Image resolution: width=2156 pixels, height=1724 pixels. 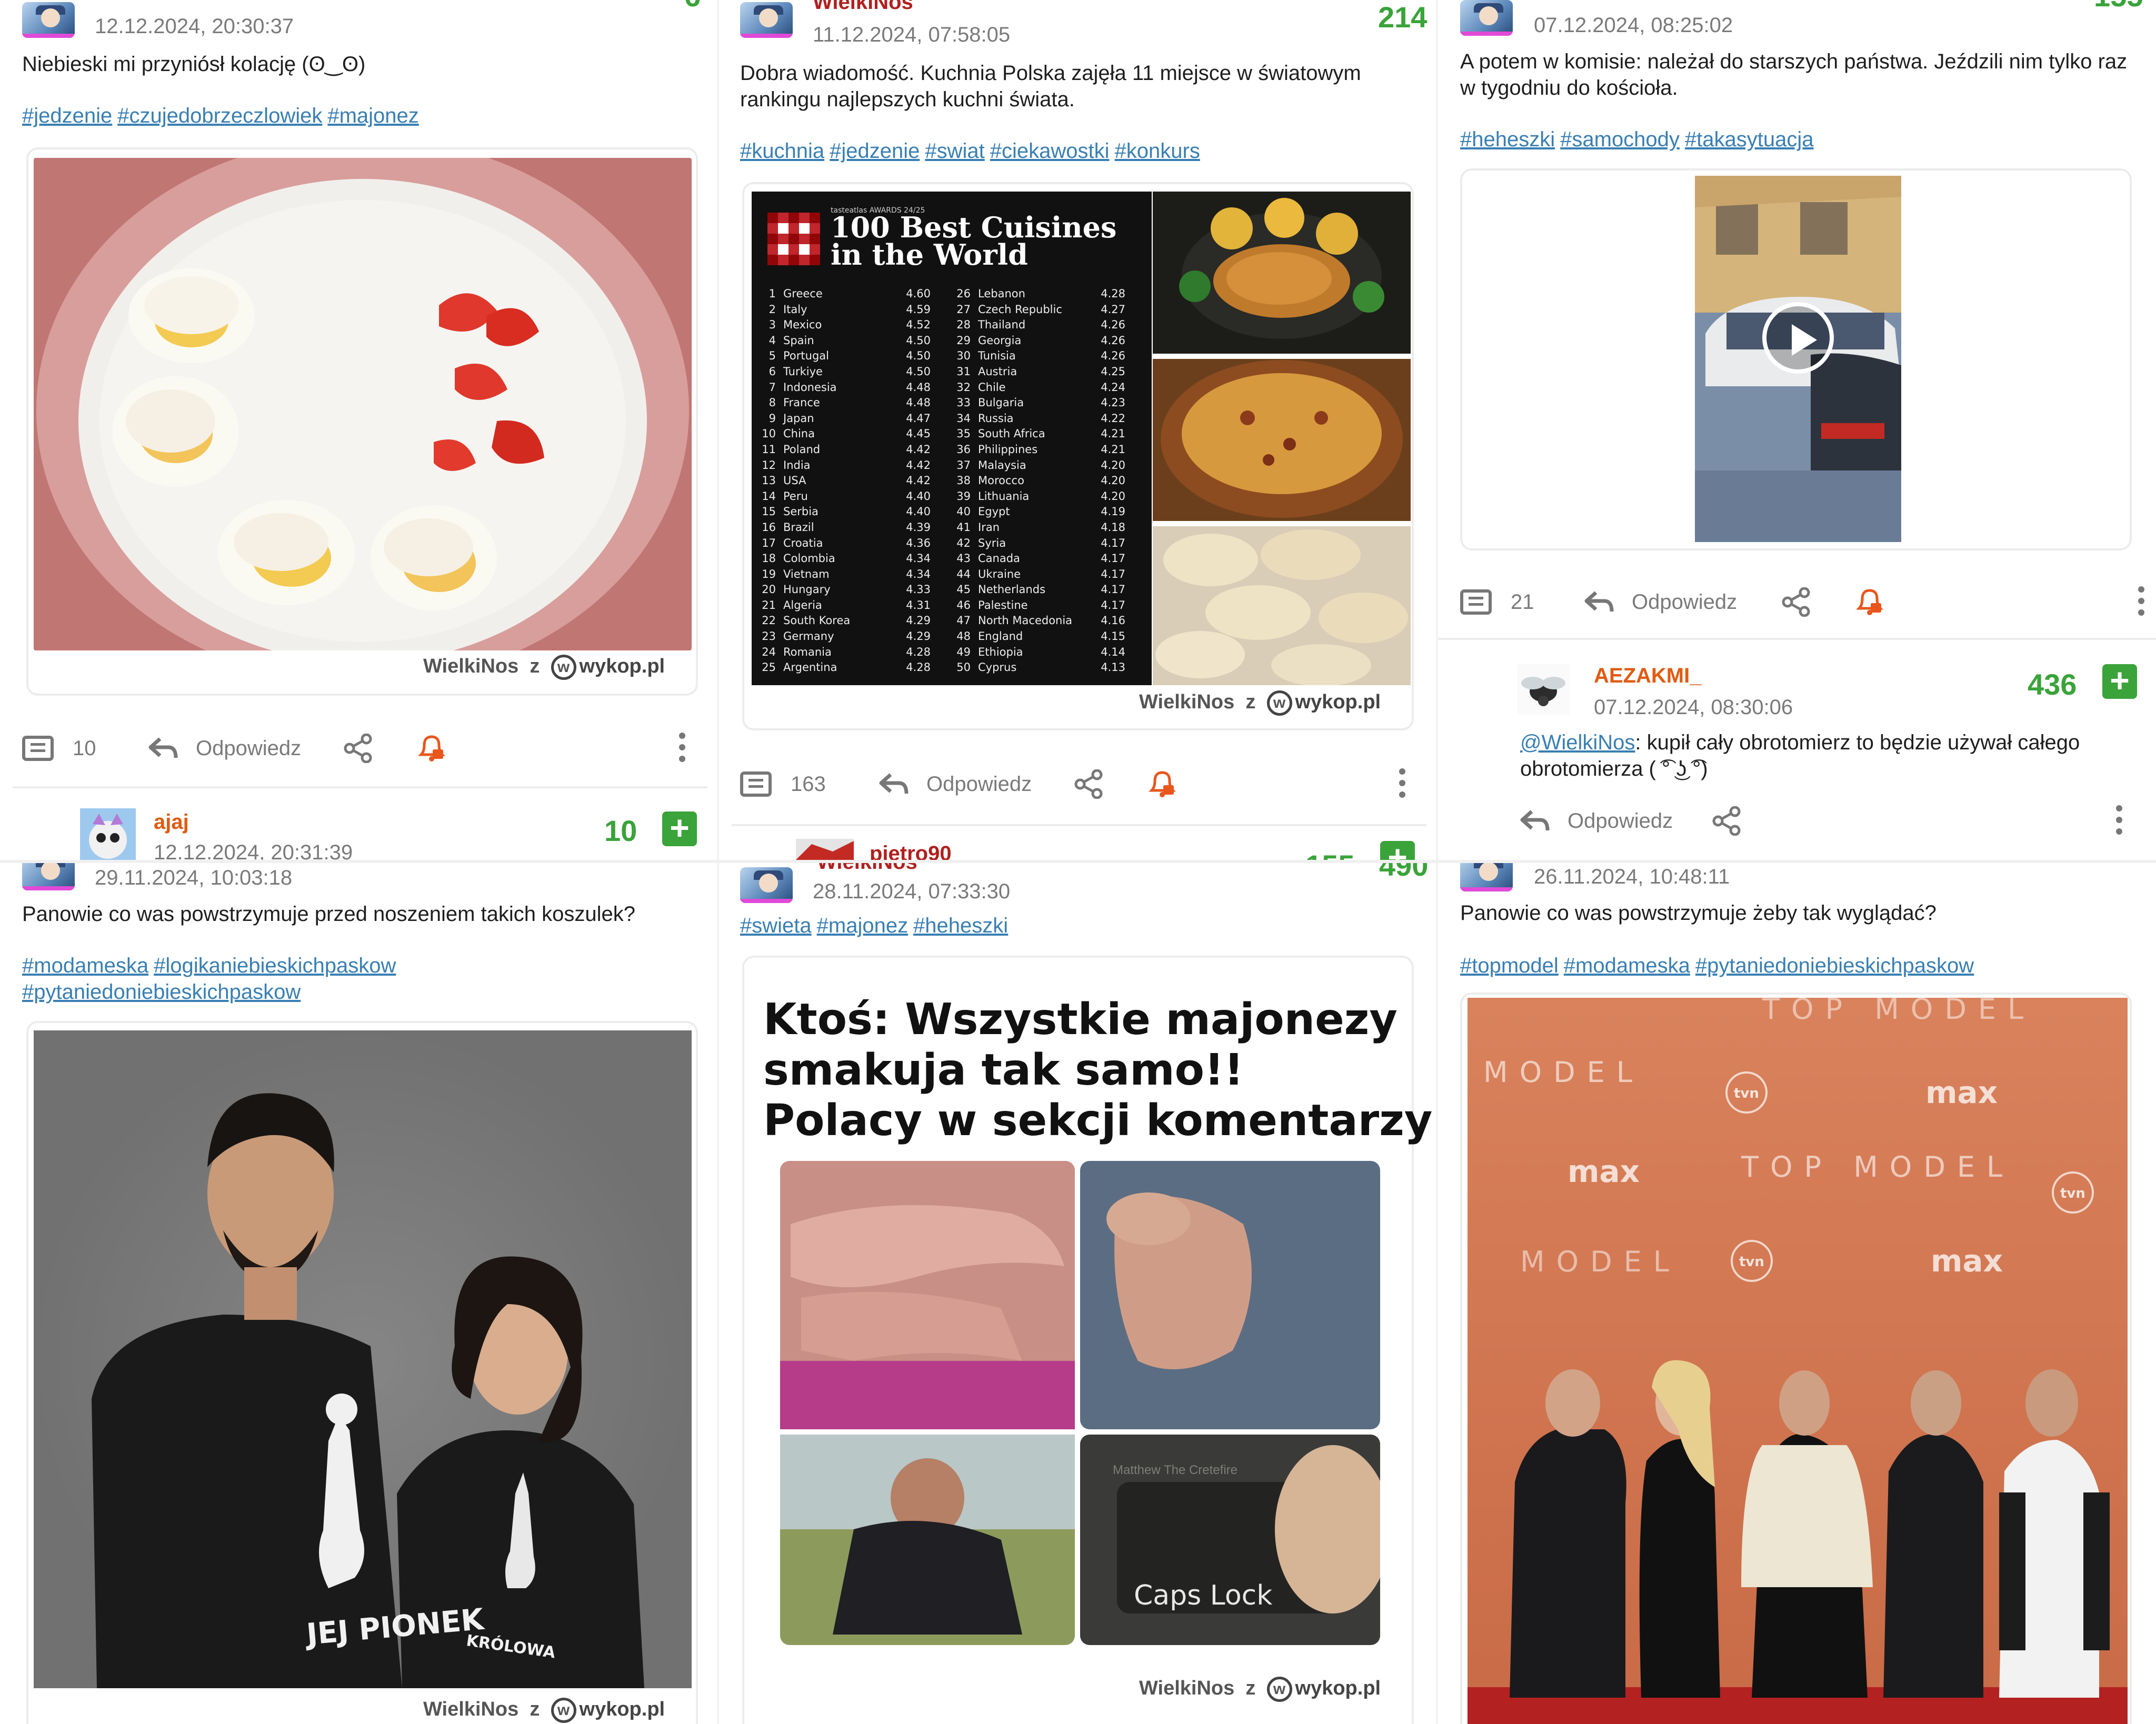 What do you see at coordinates (772, 341) in the screenshot?
I see `ranking-position: 4` at bounding box center [772, 341].